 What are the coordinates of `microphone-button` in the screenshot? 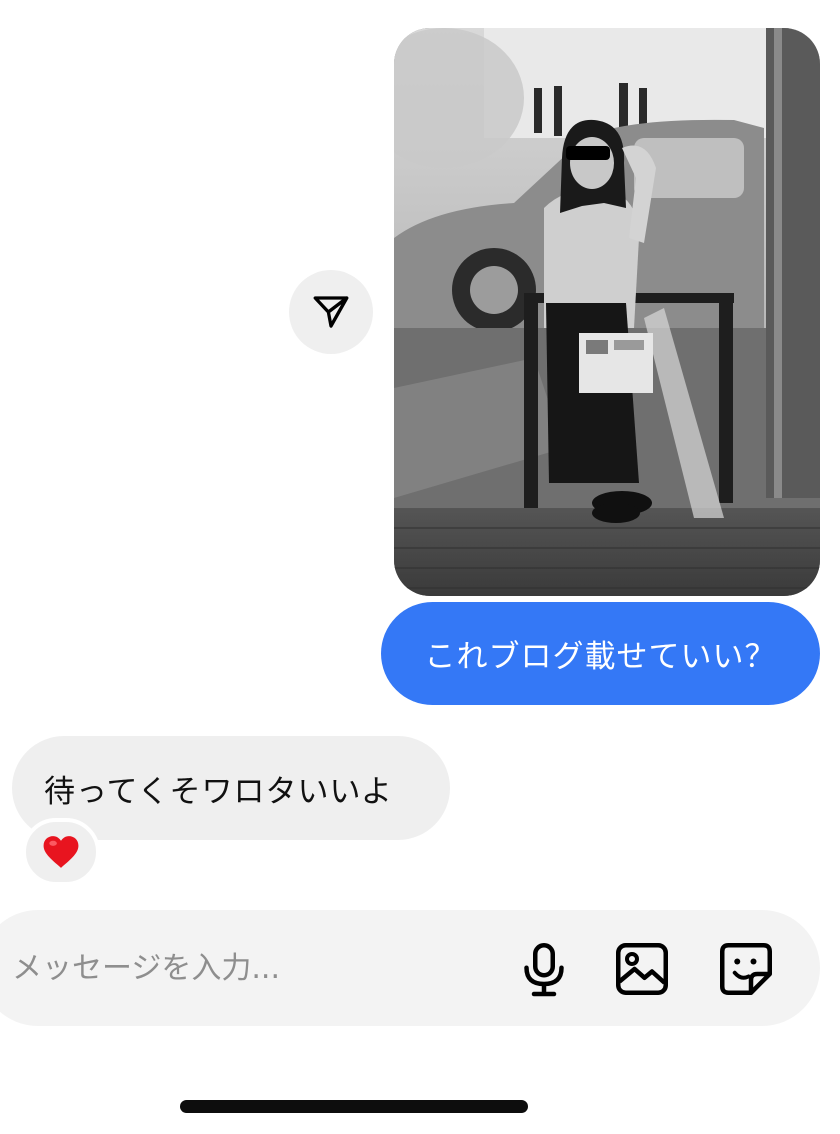 It's located at (544, 969).